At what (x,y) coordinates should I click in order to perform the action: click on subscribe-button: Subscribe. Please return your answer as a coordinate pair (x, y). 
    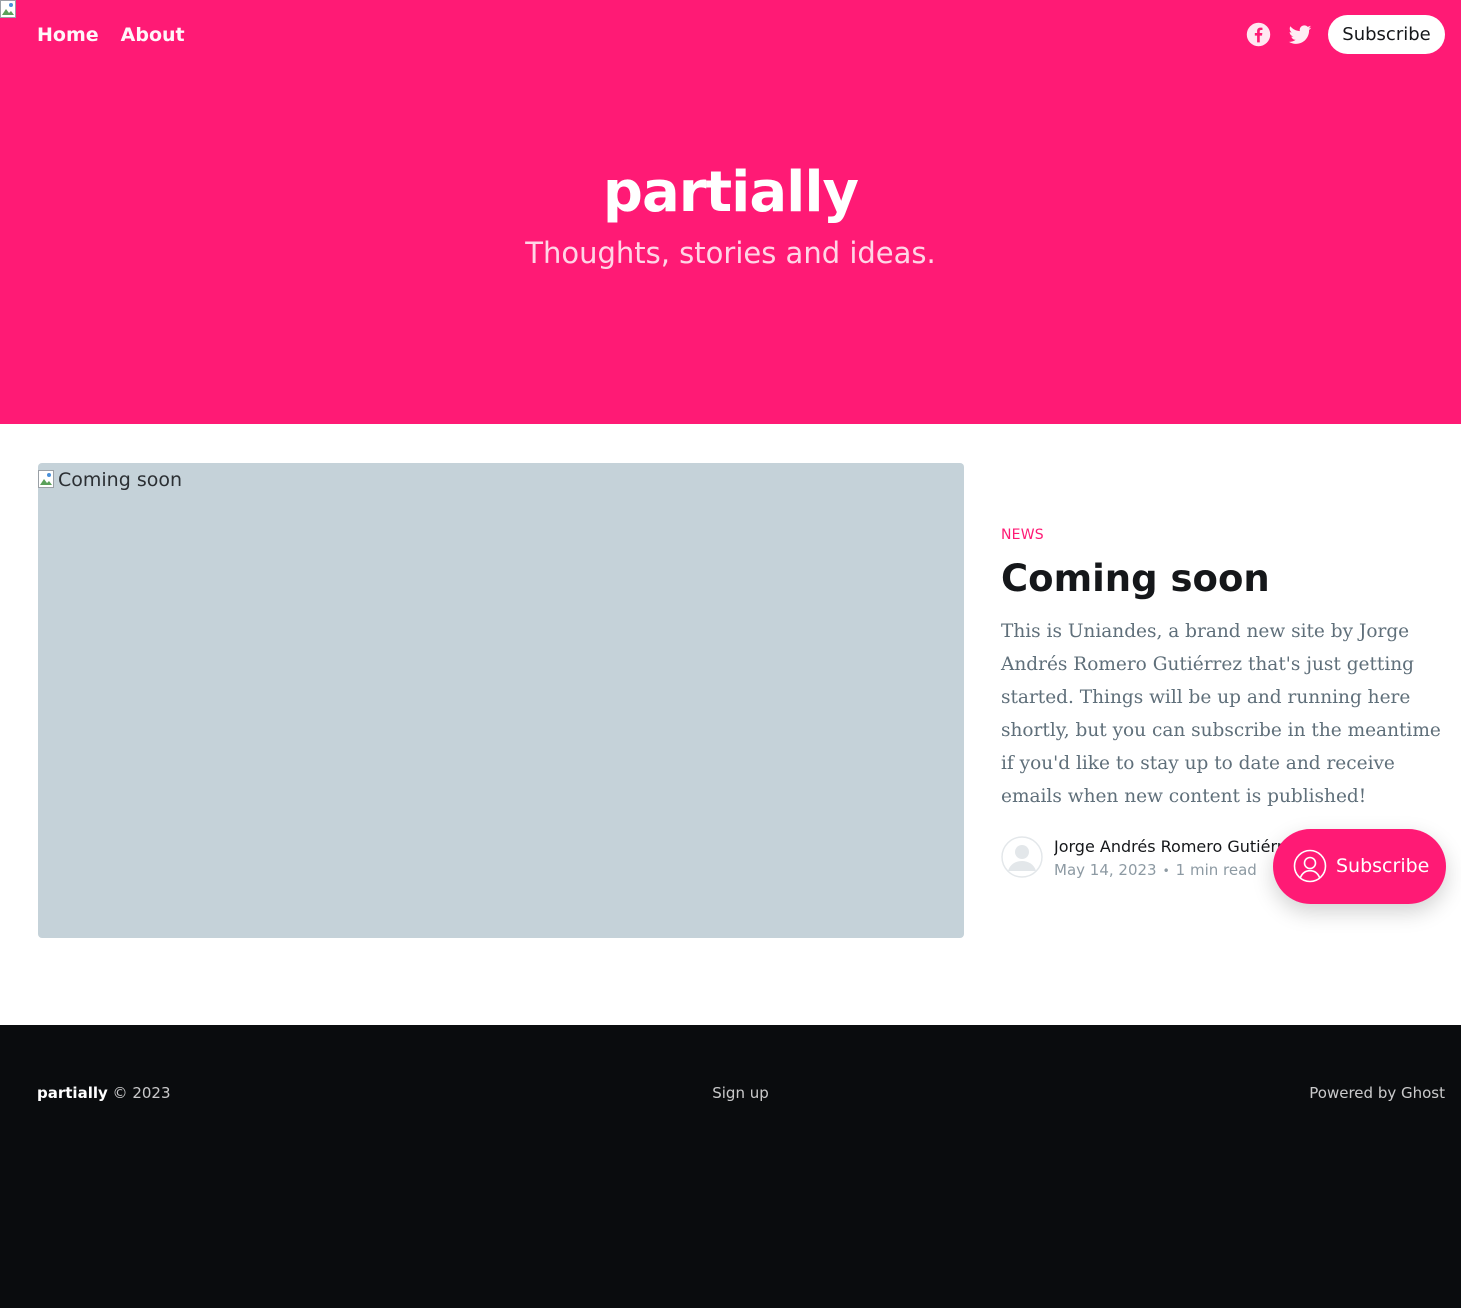
    Looking at the image, I should click on (1386, 34).